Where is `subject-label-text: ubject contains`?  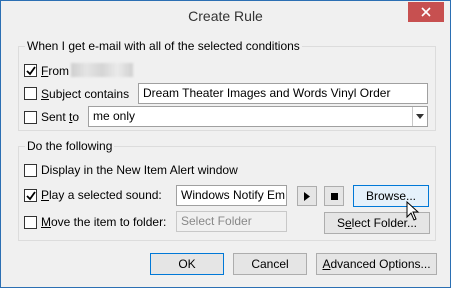 subject-label-text: ubject contains is located at coordinates (89, 94).